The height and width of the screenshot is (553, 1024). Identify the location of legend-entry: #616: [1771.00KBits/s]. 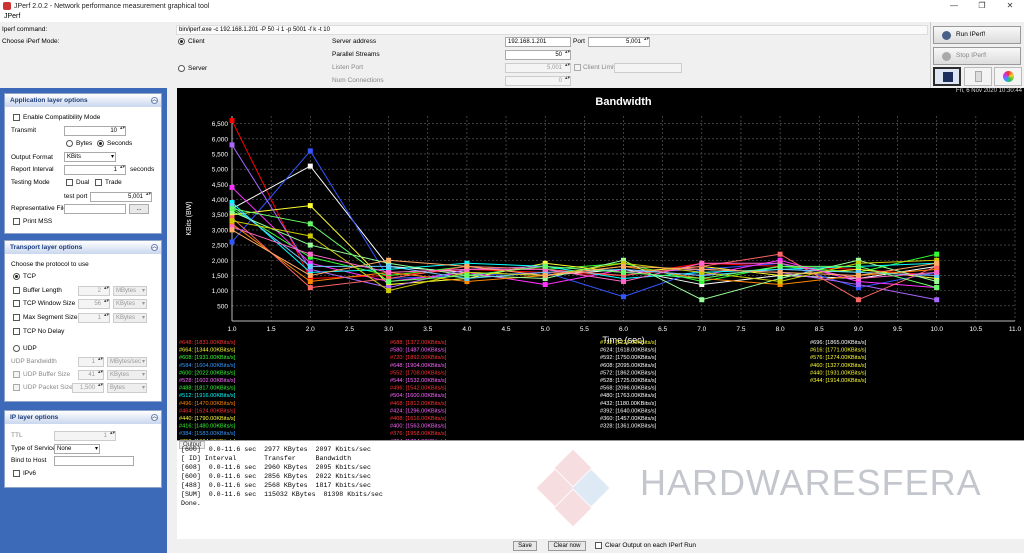
(838, 351).